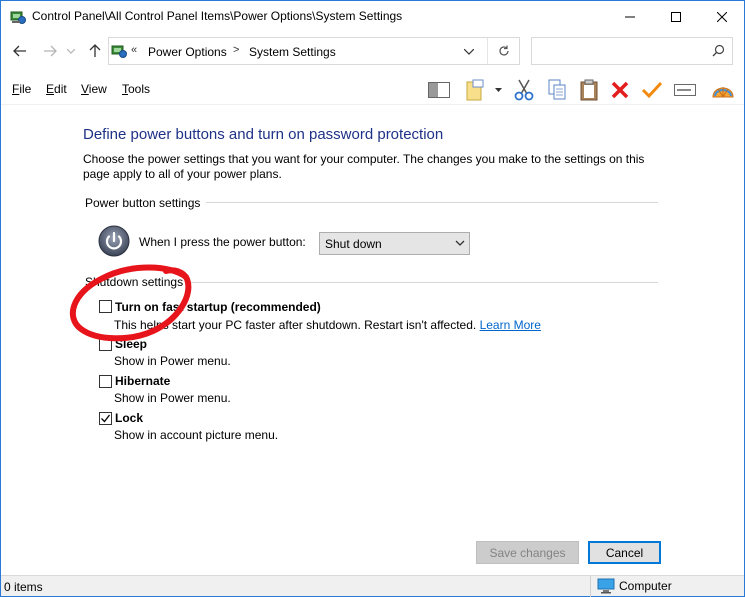 The width and height of the screenshot is (745, 597). I want to click on menu-file: File, so click(21, 89).